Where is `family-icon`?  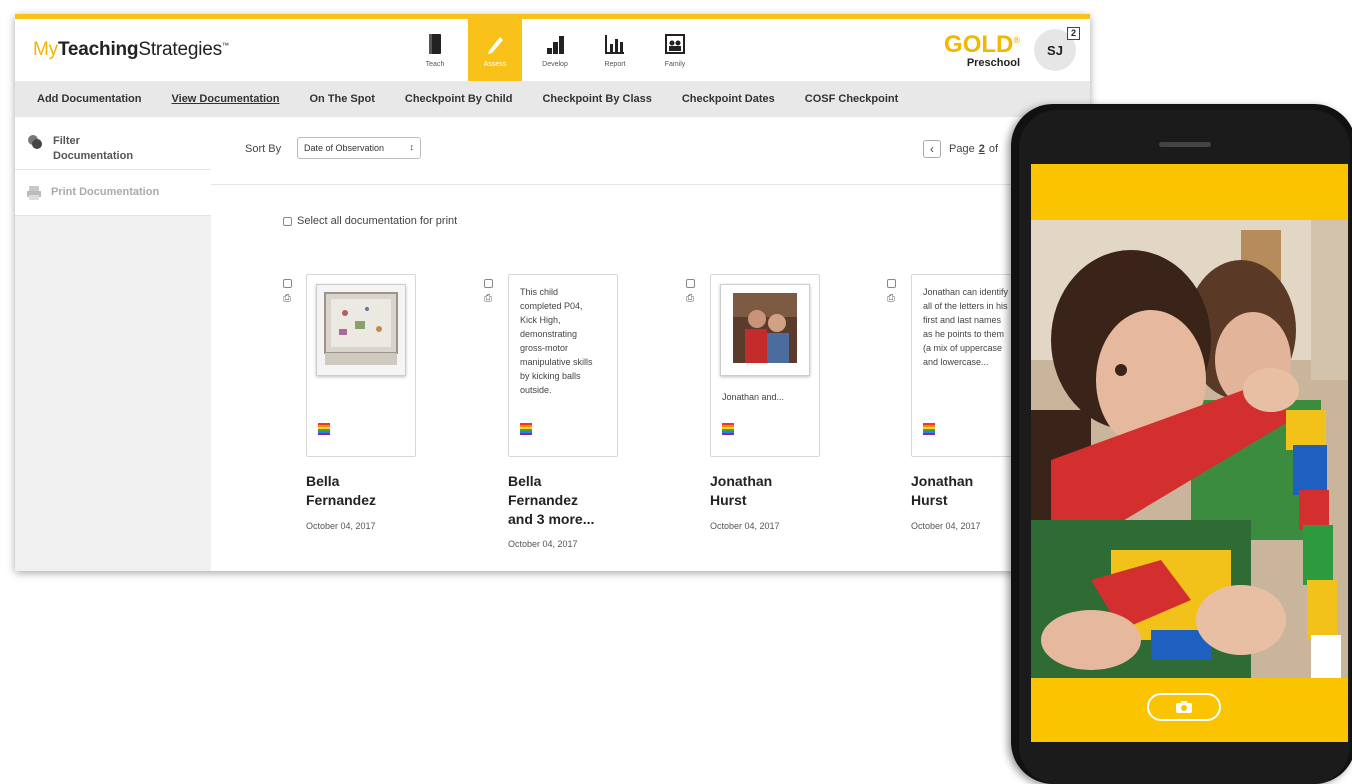
family-icon is located at coordinates (675, 43).